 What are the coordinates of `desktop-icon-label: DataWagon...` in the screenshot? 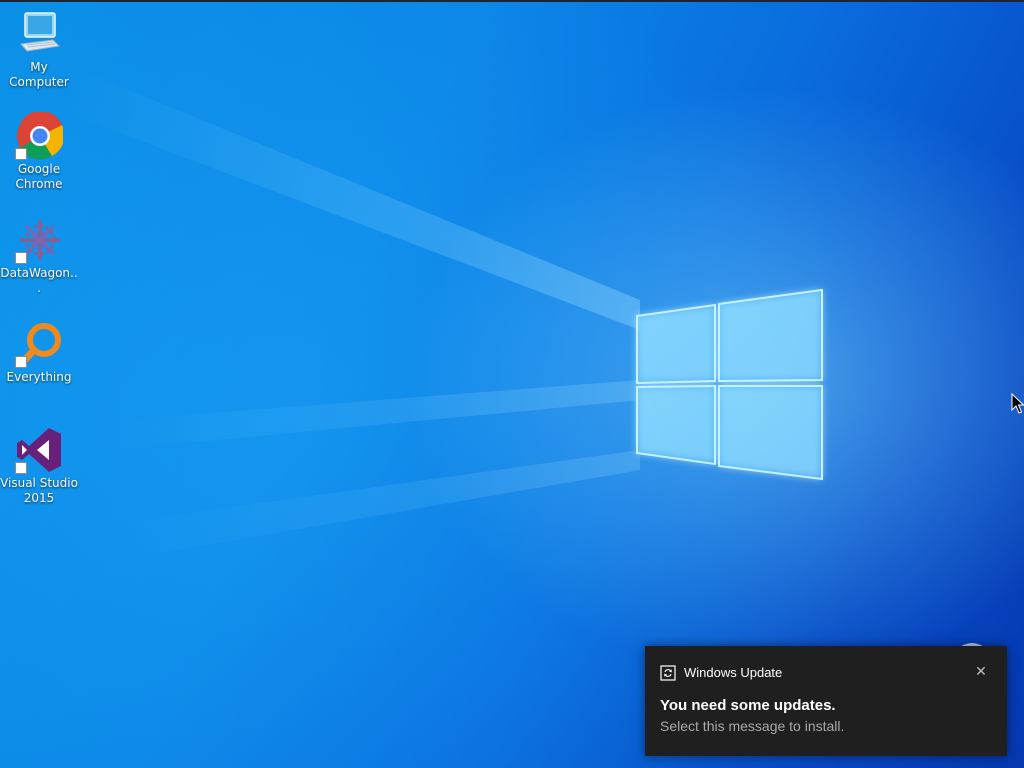 It's located at (39, 280).